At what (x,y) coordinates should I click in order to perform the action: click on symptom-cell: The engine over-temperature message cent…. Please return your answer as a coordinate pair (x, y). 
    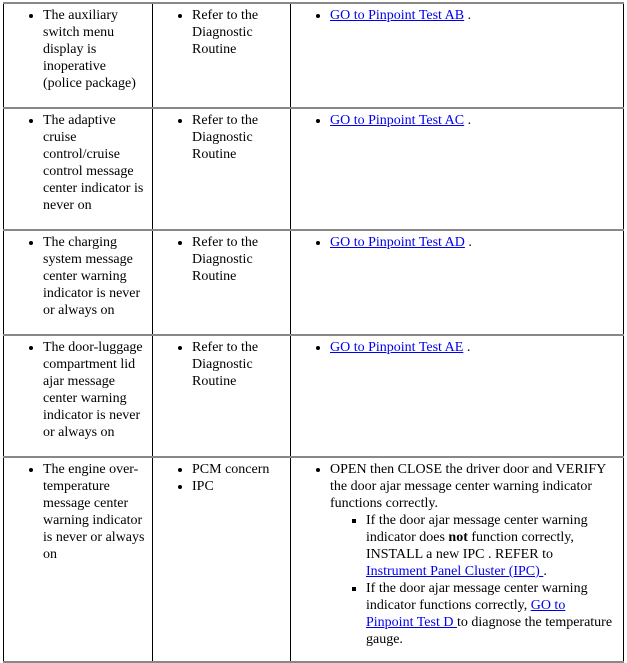
    Looking at the image, I should click on (78, 559).